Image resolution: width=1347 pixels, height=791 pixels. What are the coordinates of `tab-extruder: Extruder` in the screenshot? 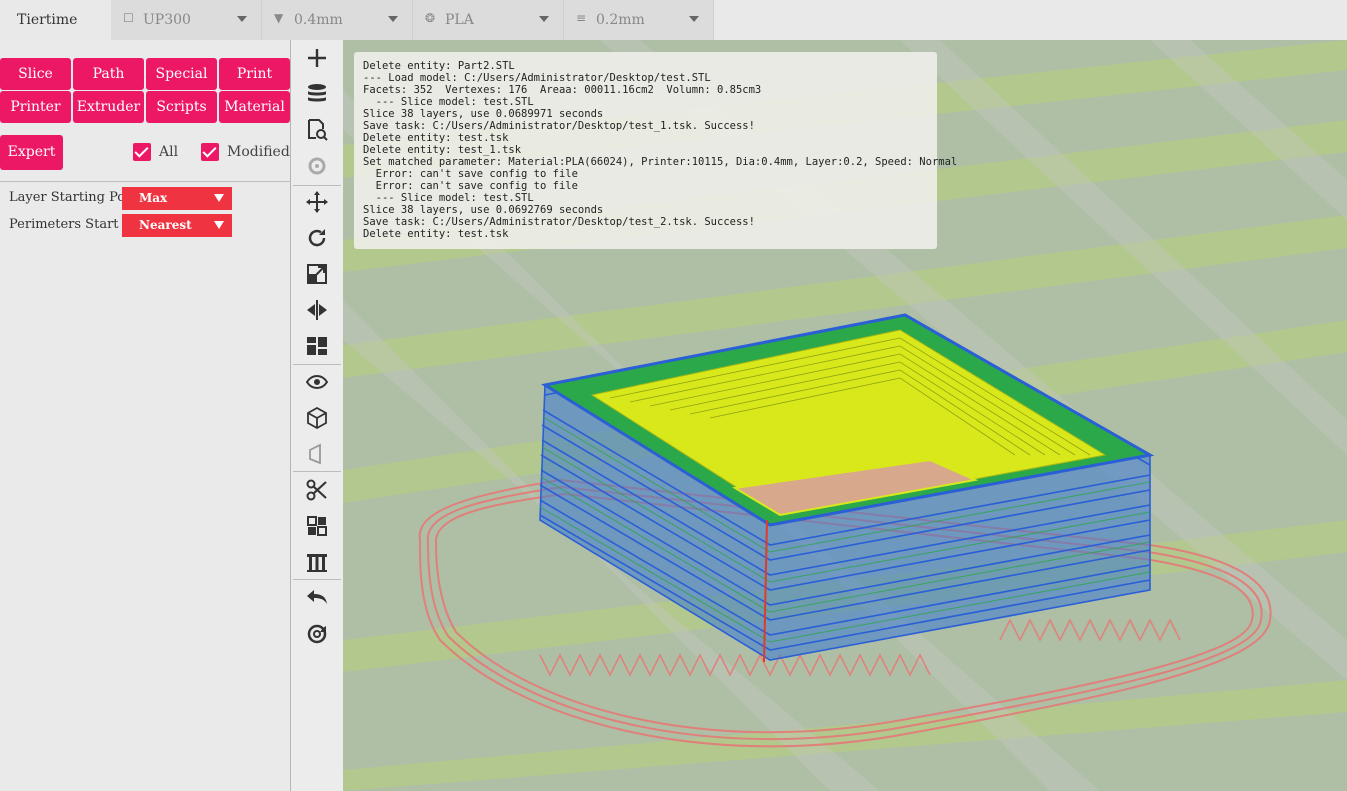 It's located at (108, 107).